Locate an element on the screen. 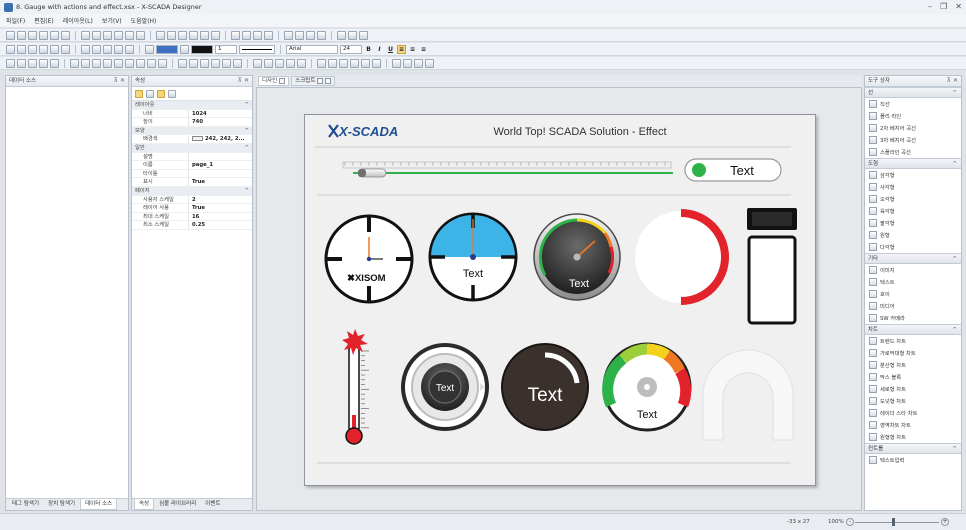 The height and width of the screenshot is (530, 966). toolbox-item: 텍스트 is located at coordinates (913, 282).